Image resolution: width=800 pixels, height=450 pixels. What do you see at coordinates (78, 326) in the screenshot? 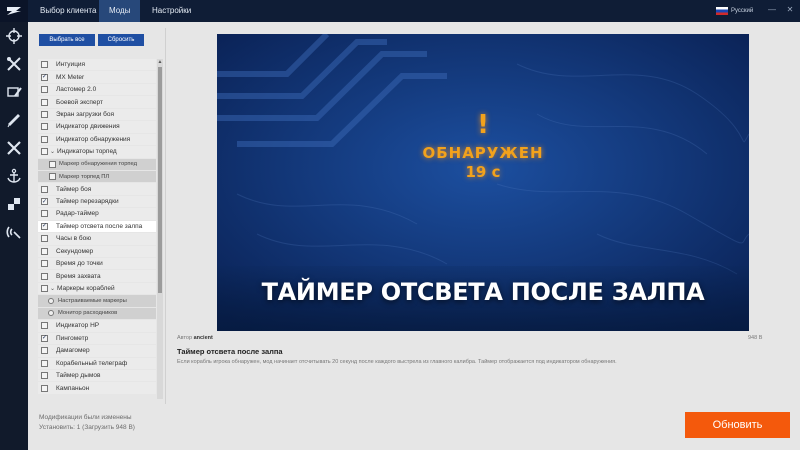
I see `mod-item-label: Индикатор HP` at bounding box center [78, 326].